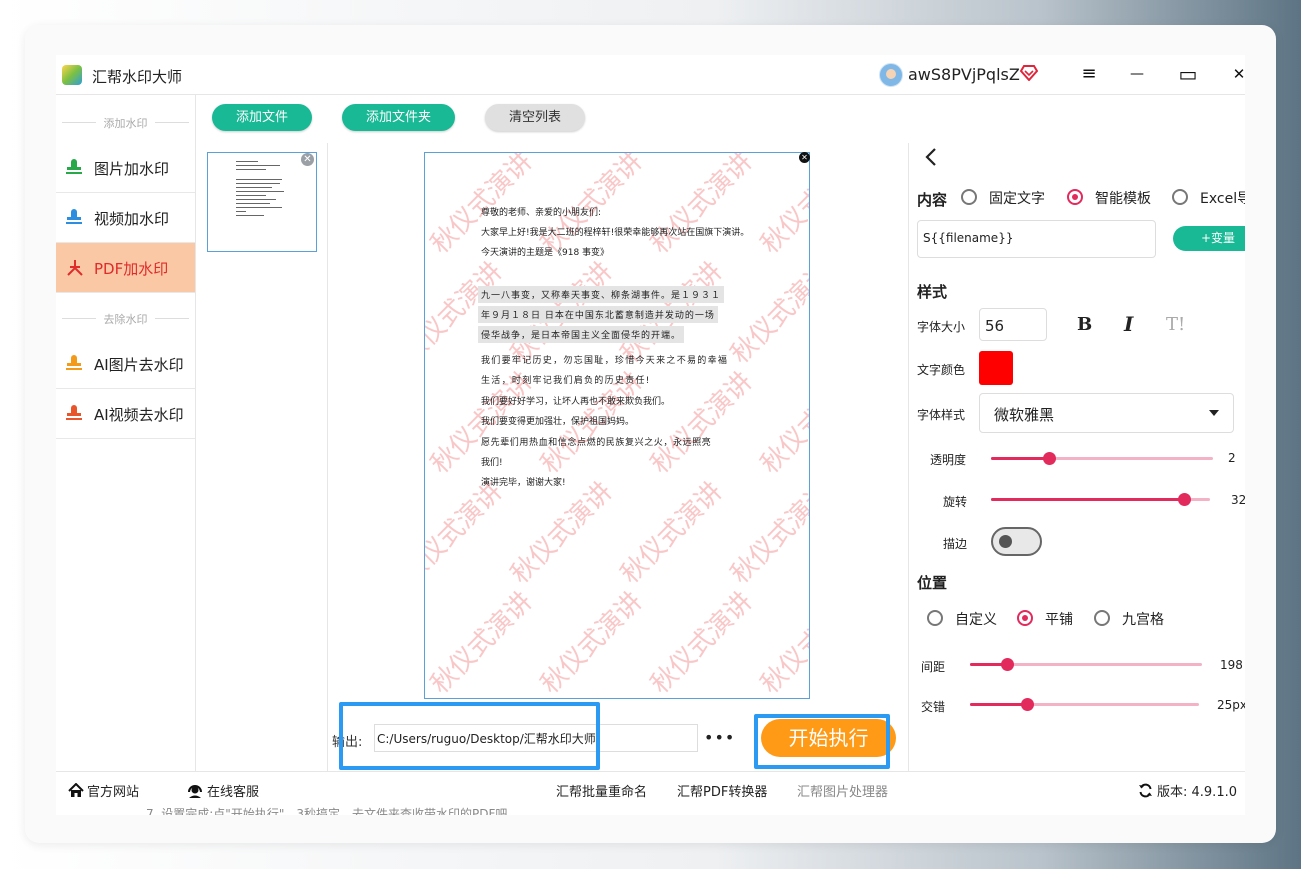 This screenshot has width=1301, height=869. Describe the element at coordinates (1123, 198) in the screenshot. I see `content-radio-label: 智能模板` at that location.